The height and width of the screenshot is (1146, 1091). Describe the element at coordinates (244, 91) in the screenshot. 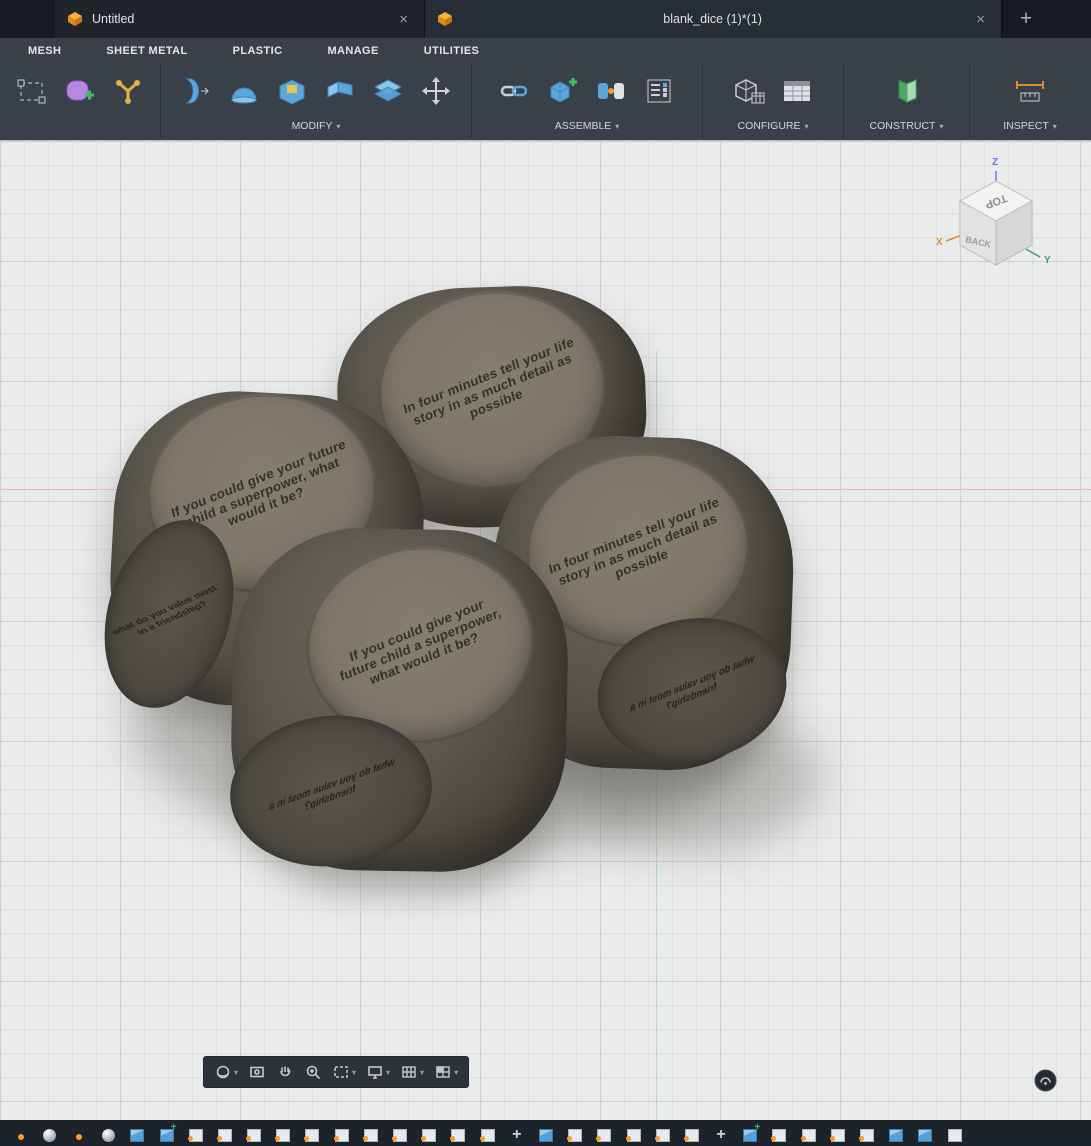

I see `dome-icon` at that location.